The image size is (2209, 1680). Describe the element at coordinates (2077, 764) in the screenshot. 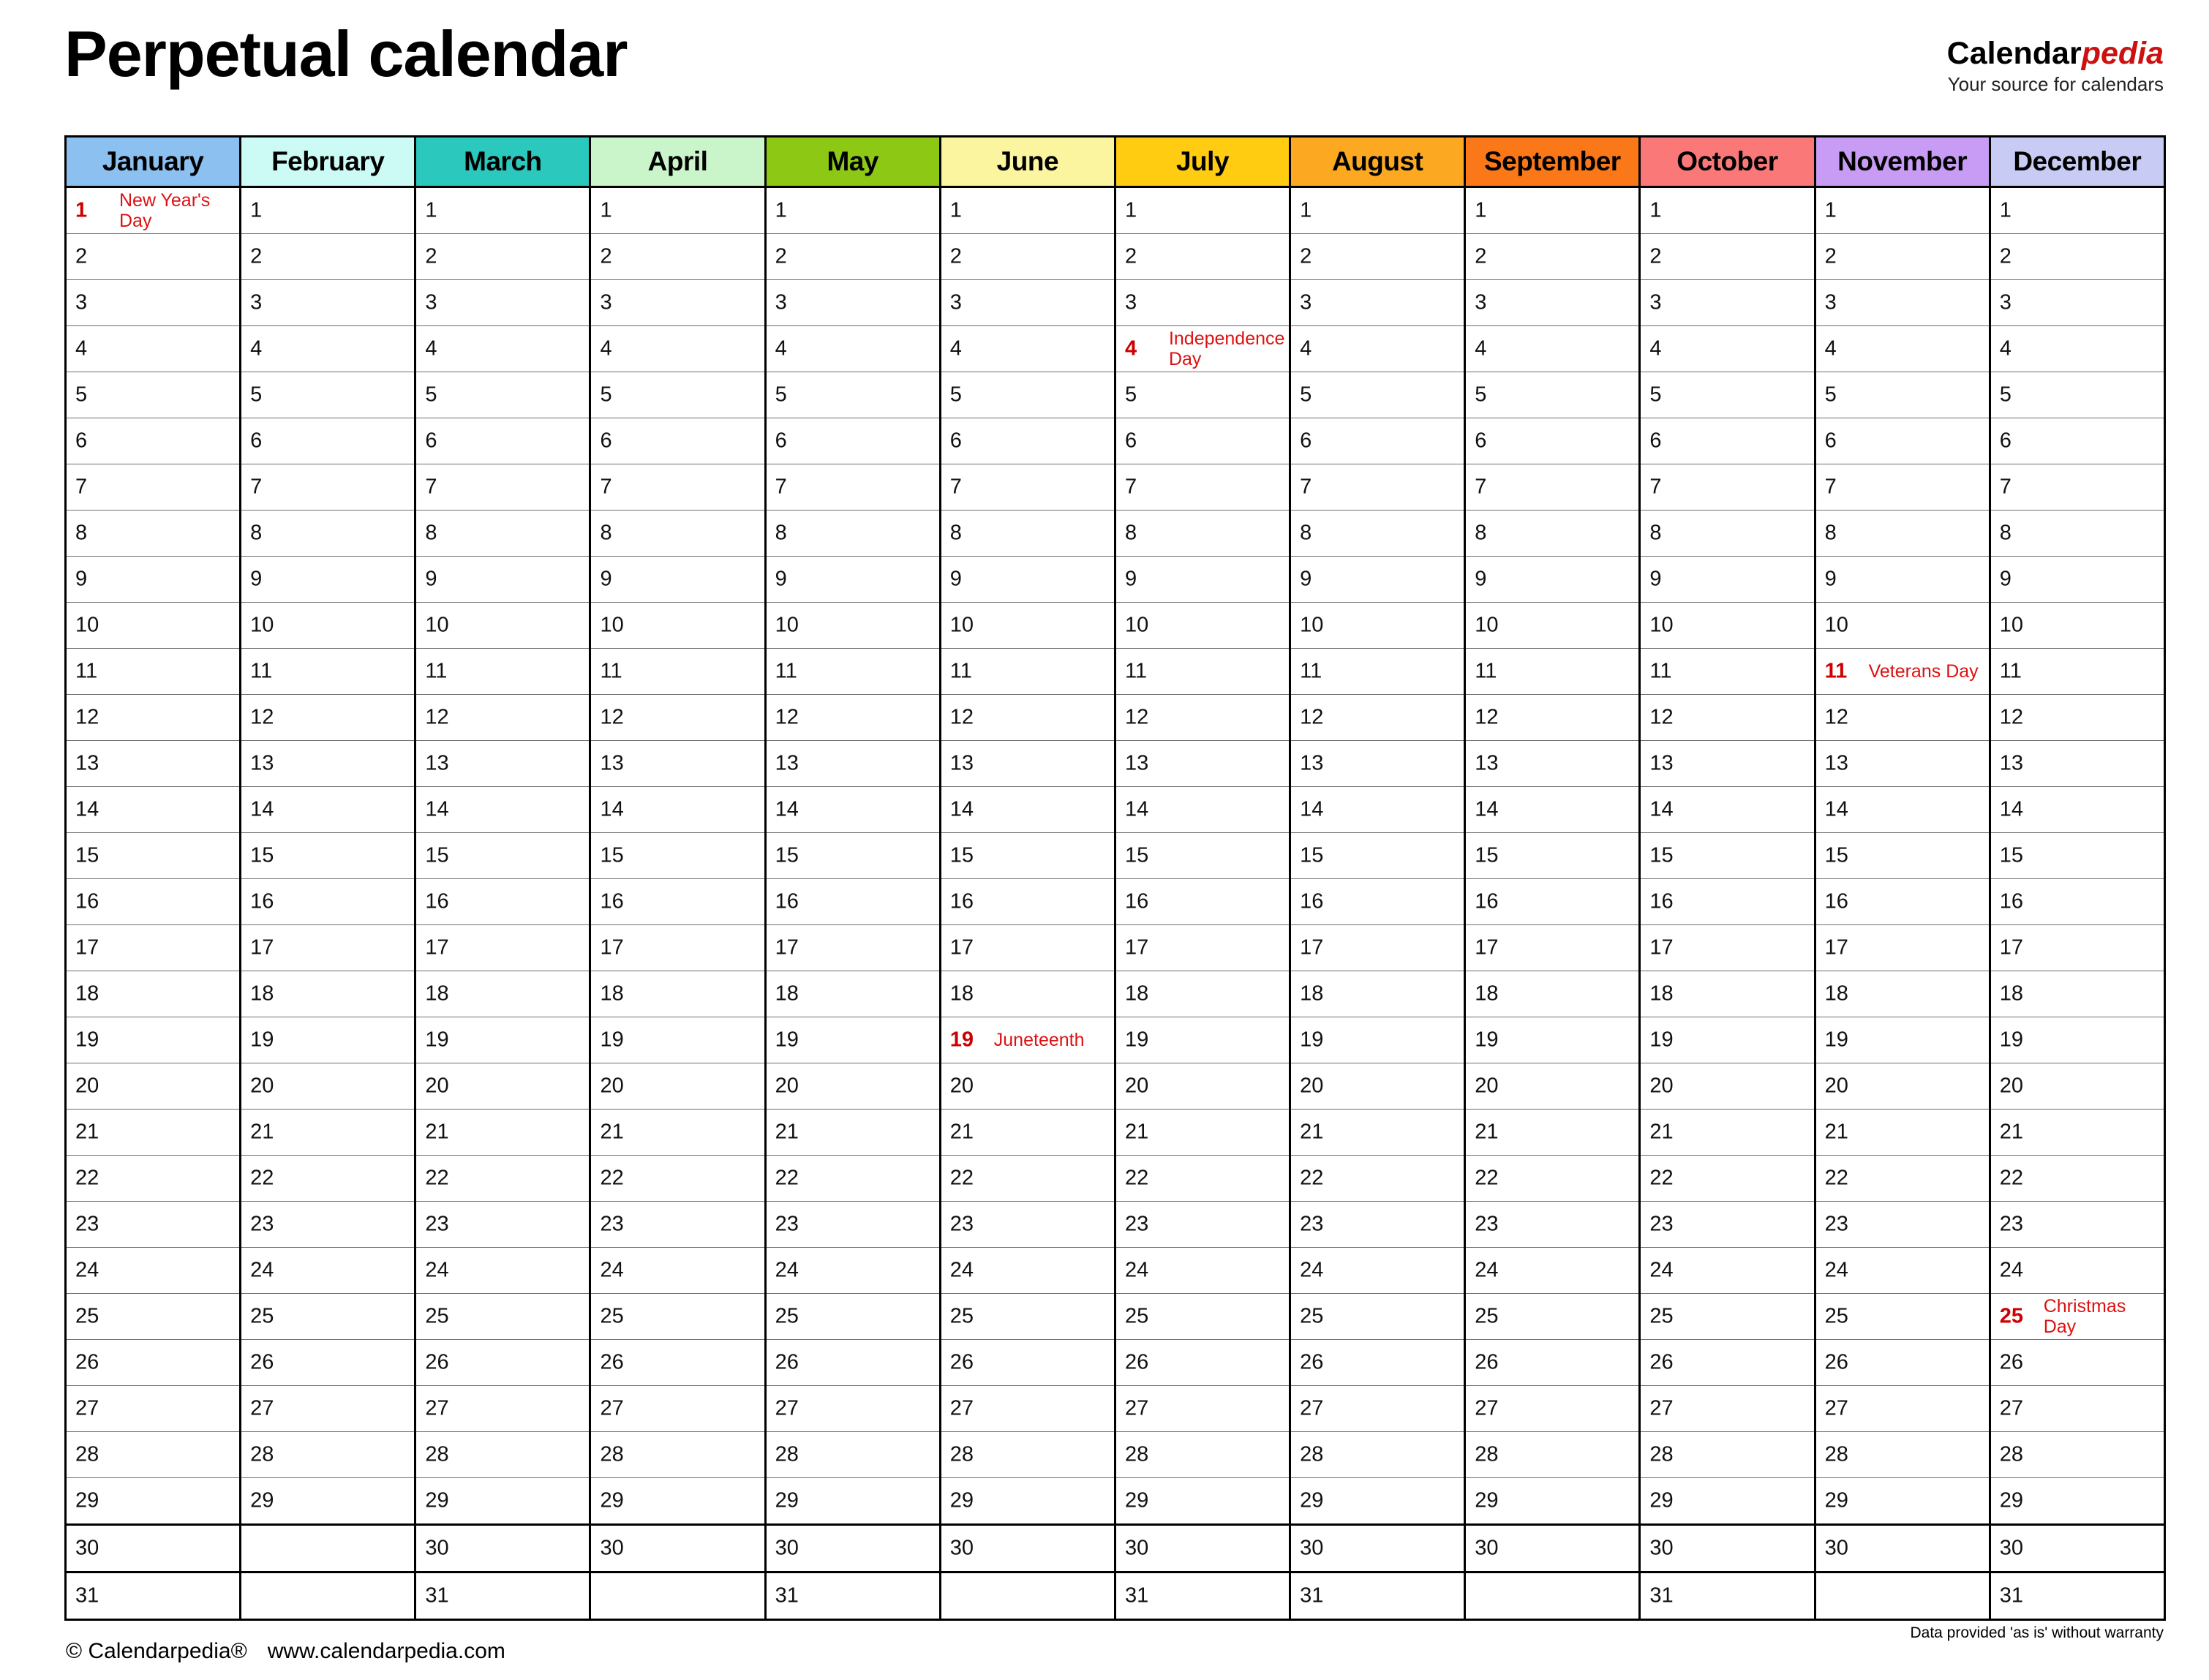

I see `day-cell-december-13: 13` at that location.